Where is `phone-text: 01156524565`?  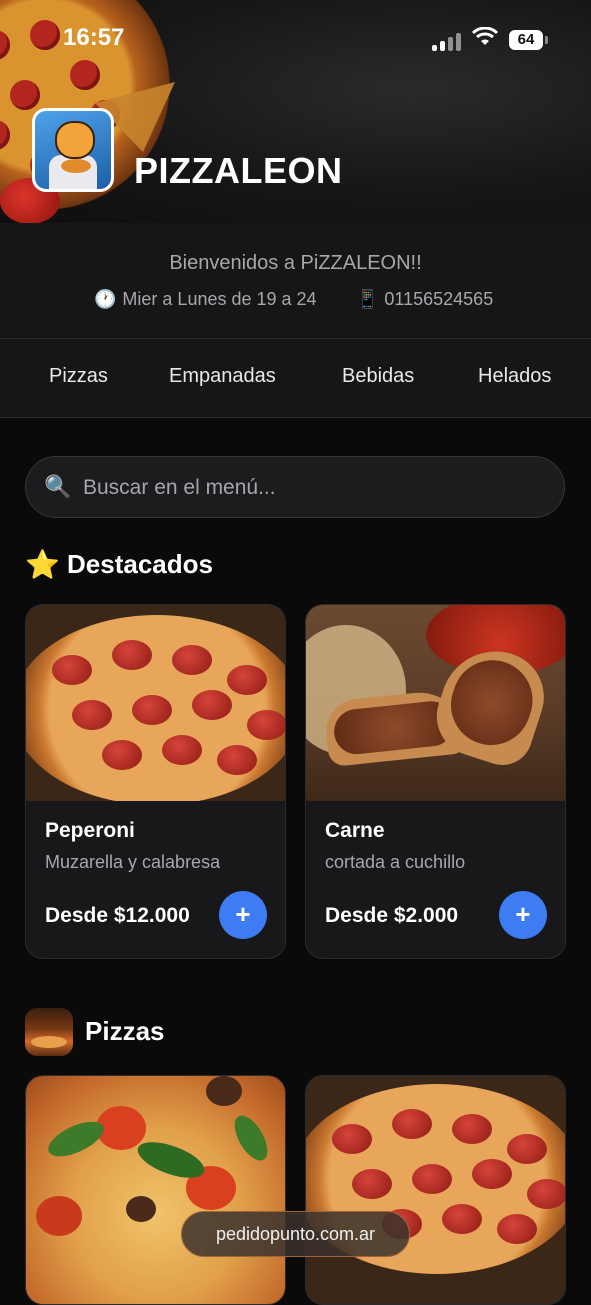
phone-text: 01156524565 is located at coordinates (439, 299).